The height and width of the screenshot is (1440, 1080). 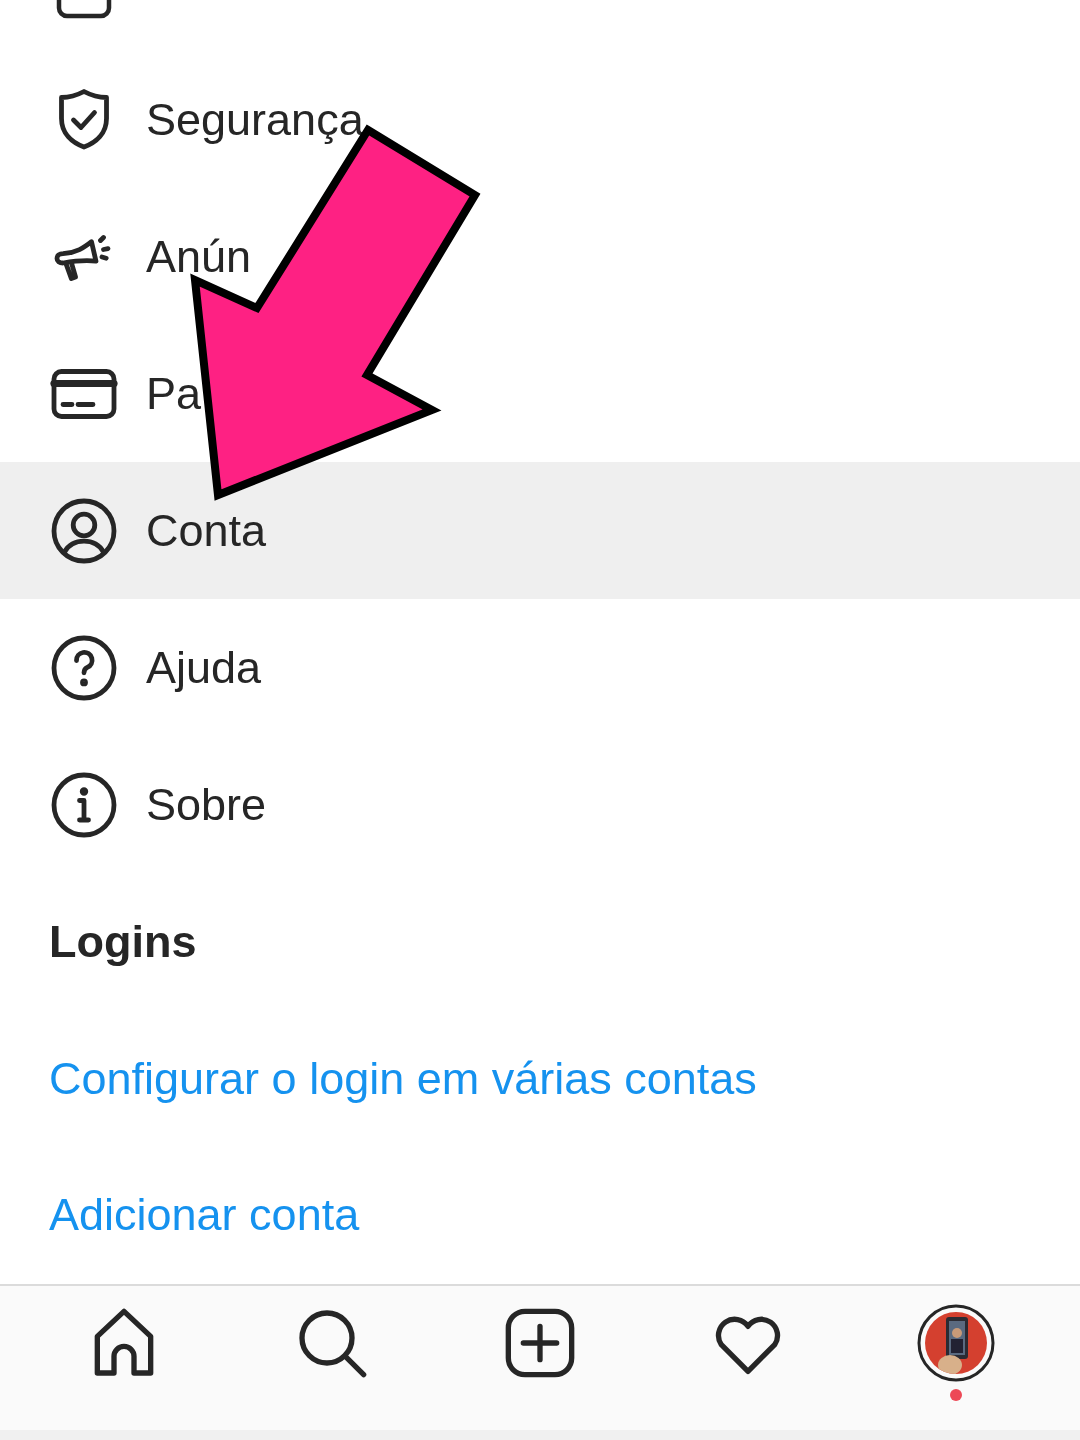 What do you see at coordinates (540, 120) in the screenshot?
I see `menu-item: Segurança` at bounding box center [540, 120].